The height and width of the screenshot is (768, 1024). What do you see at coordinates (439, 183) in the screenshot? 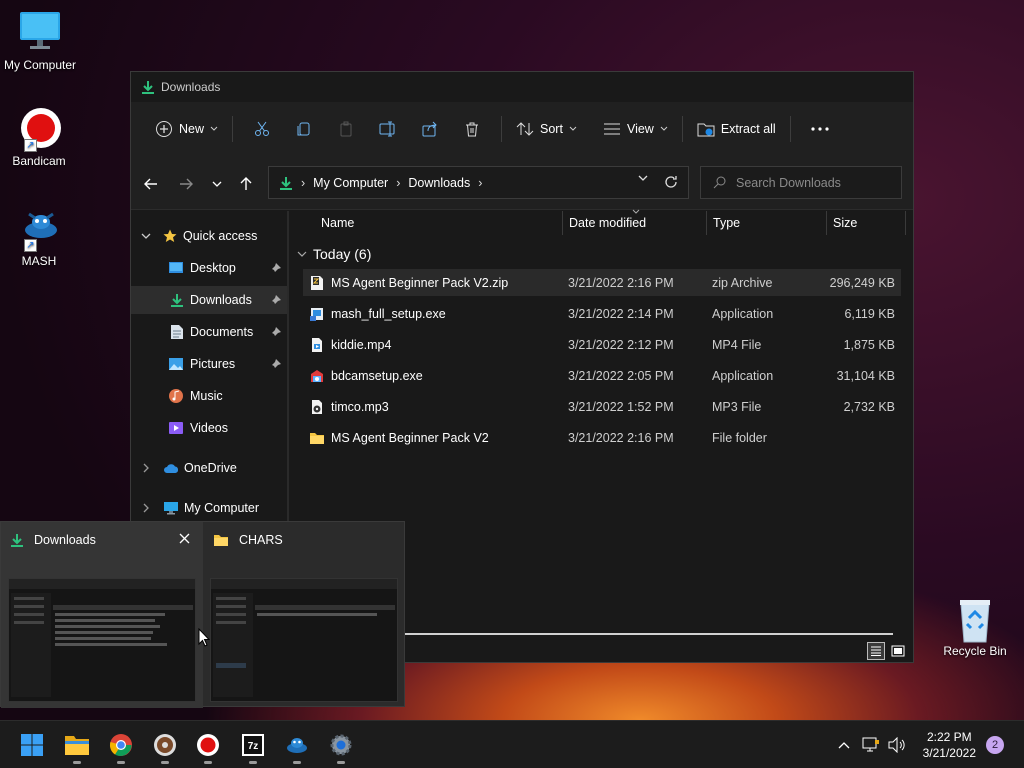
I see `breadcrumb-downloads: Downloads` at bounding box center [439, 183].